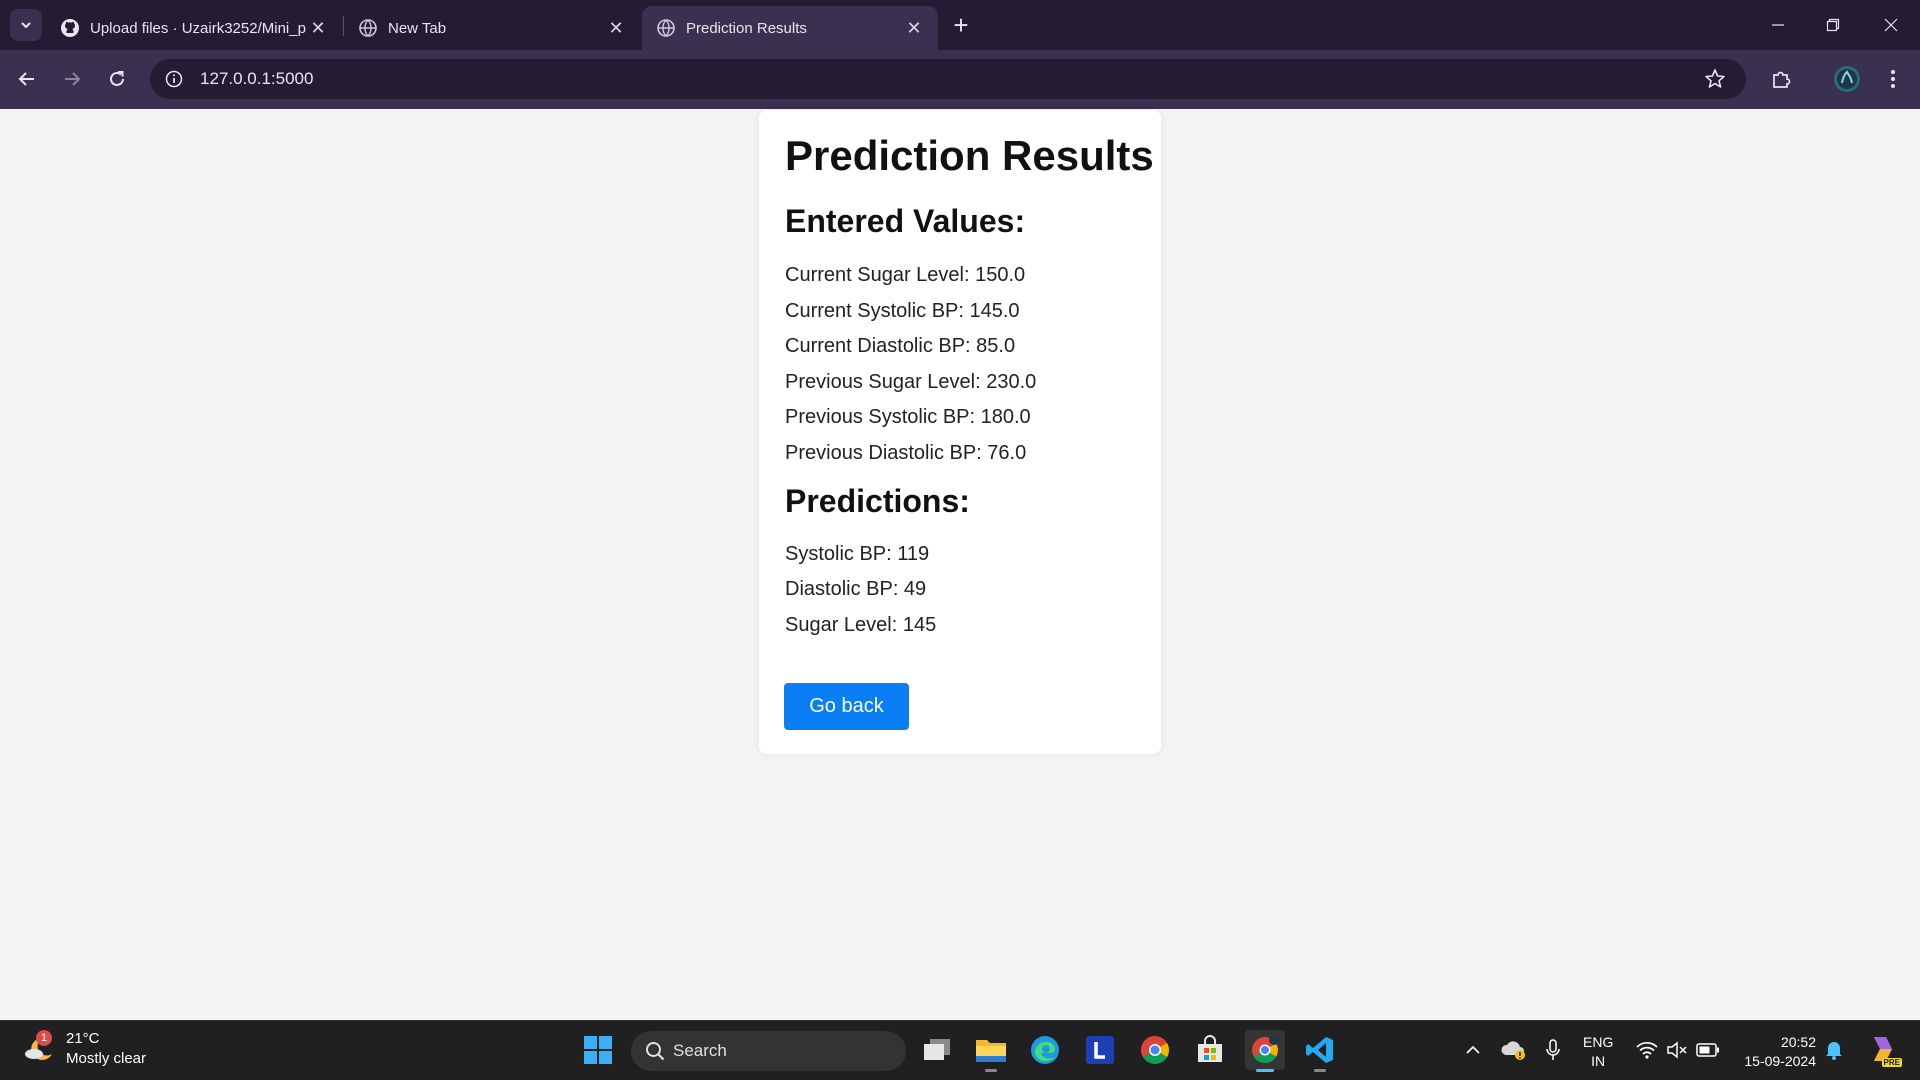 This screenshot has width=1920, height=1080. I want to click on weather-badge: 1, so click(44, 1038).